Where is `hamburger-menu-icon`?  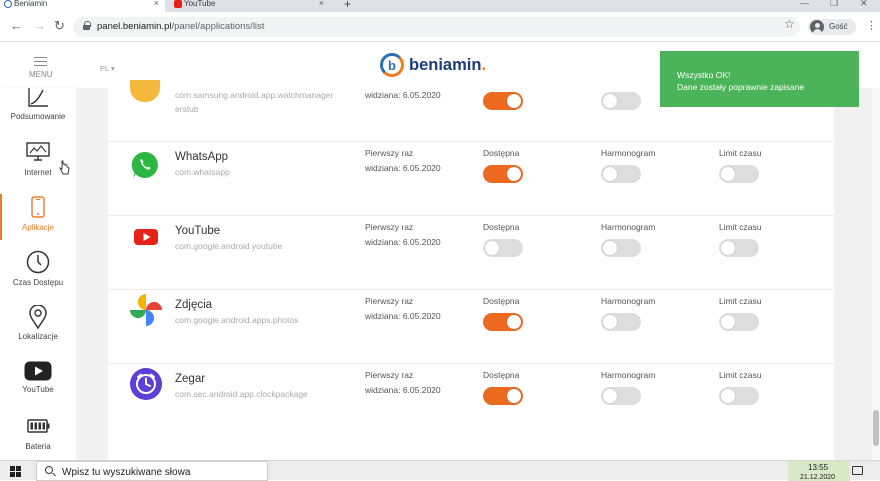 hamburger-menu-icon is located at coordinates (40, 61).